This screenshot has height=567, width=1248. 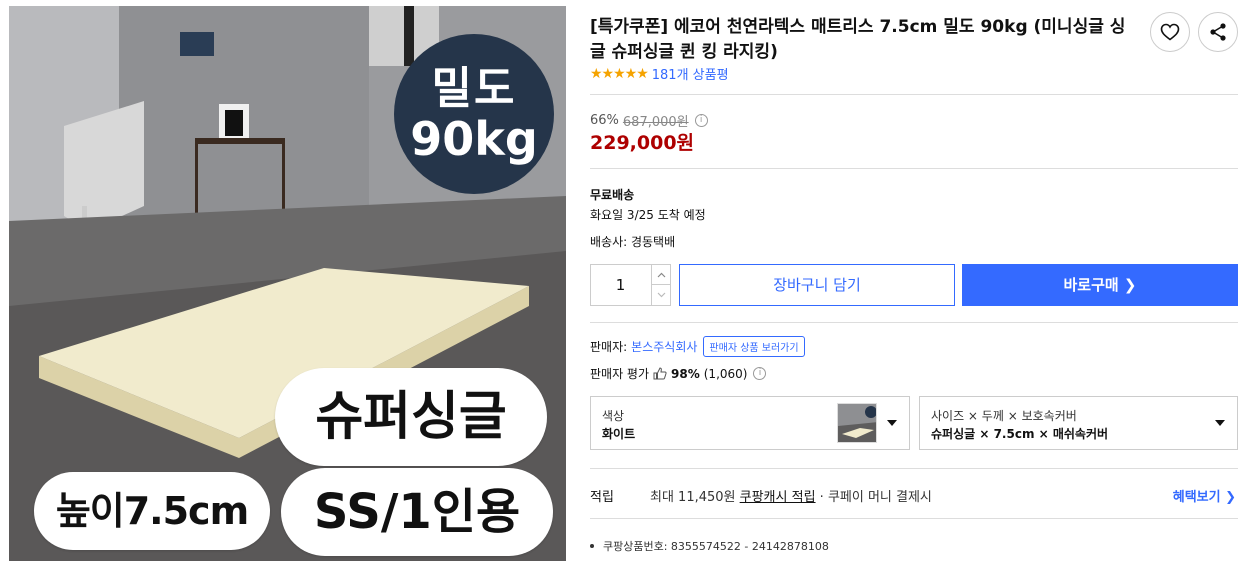 What do you see at coordinates (817, 285) in the screenshot?
I see `add-to-cart-button: 장바구니 담기` at bounding box center [817, 285].